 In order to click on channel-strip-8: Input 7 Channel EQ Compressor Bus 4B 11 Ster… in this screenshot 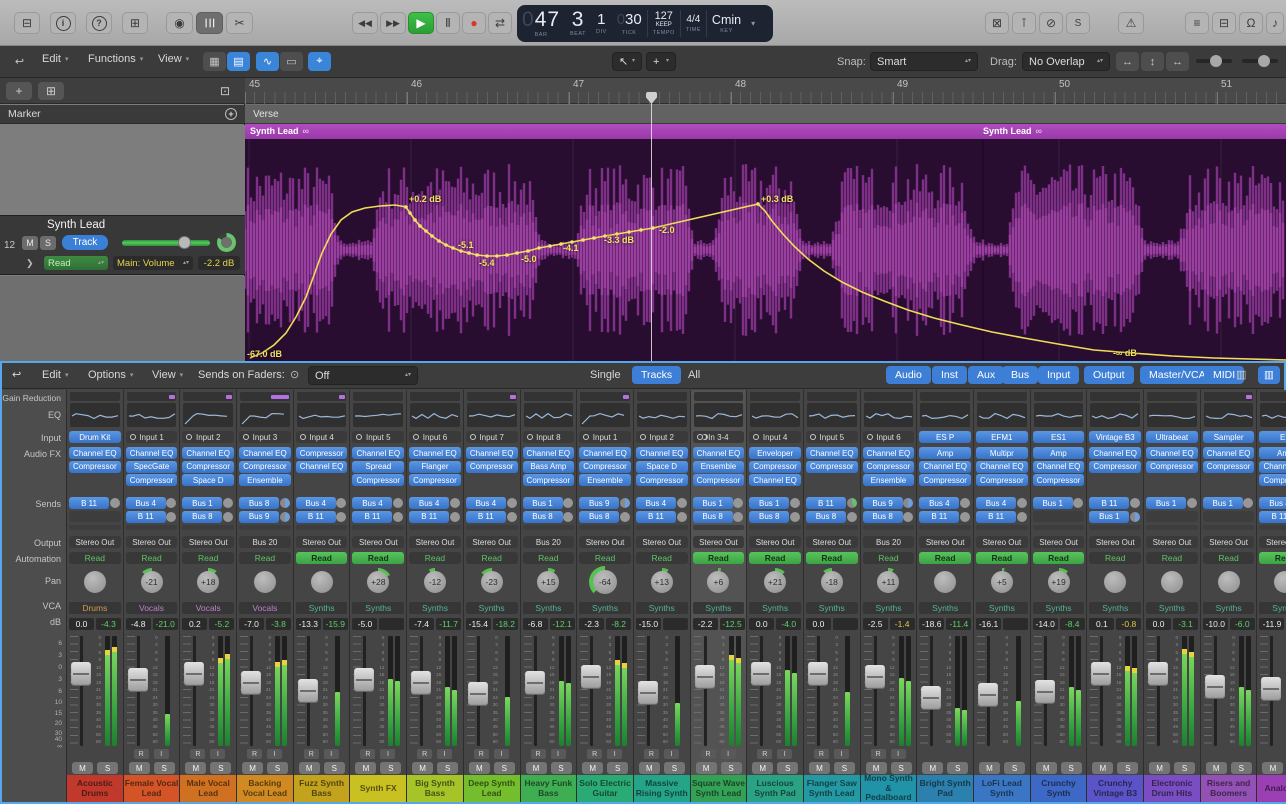, I will do `click(492, 596)`.